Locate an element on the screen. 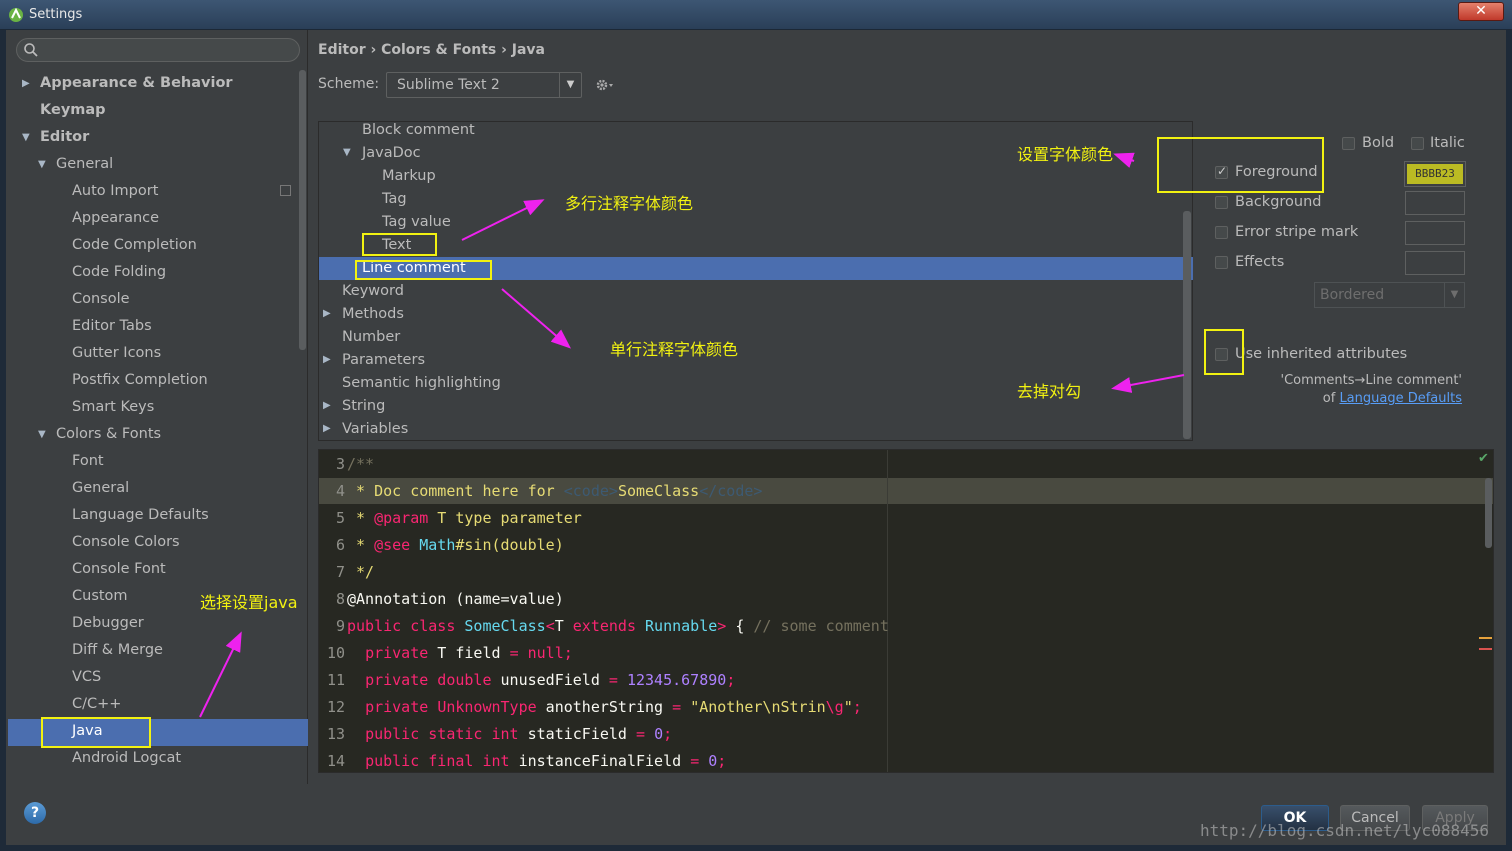 The image size is (1512, 851). tree-item: Android Logcat is located at coordinates (126, 758).